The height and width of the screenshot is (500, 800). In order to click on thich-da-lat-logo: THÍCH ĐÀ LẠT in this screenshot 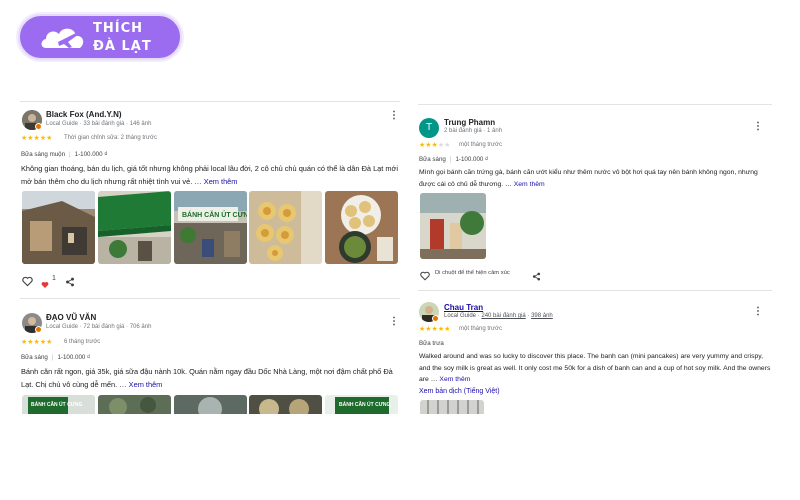, I will do `click(100, 37)`.